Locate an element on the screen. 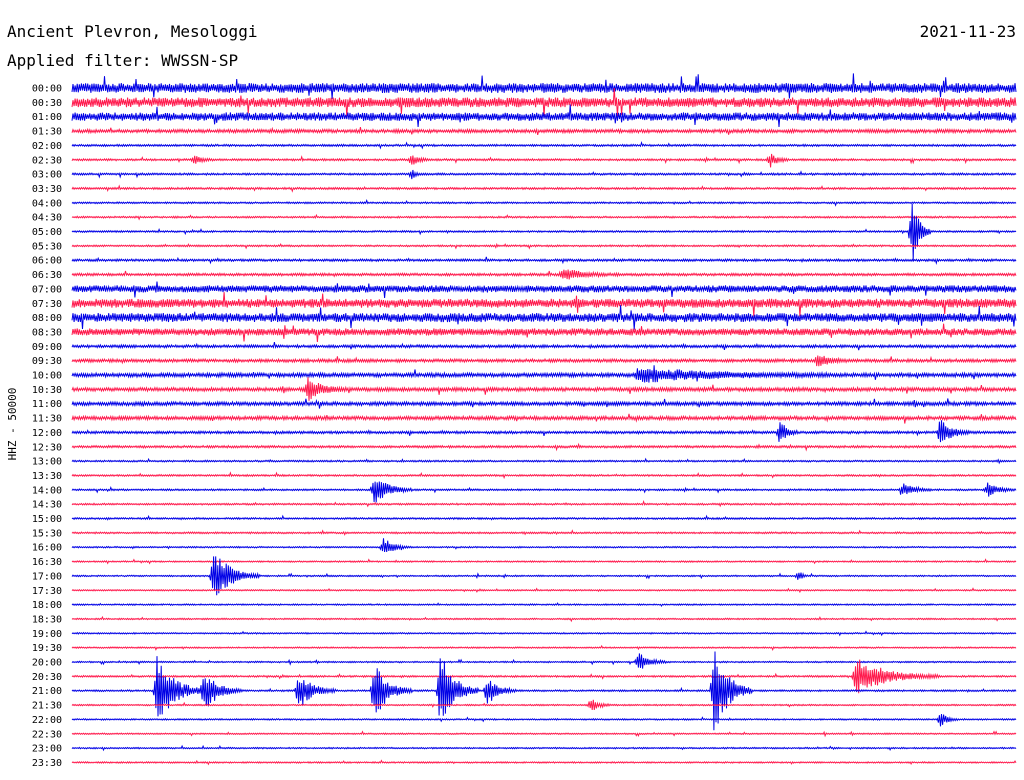 This screenshot has height=780, width=1024. time-tick-label: 18:30 is located at coordinates (47, 619).